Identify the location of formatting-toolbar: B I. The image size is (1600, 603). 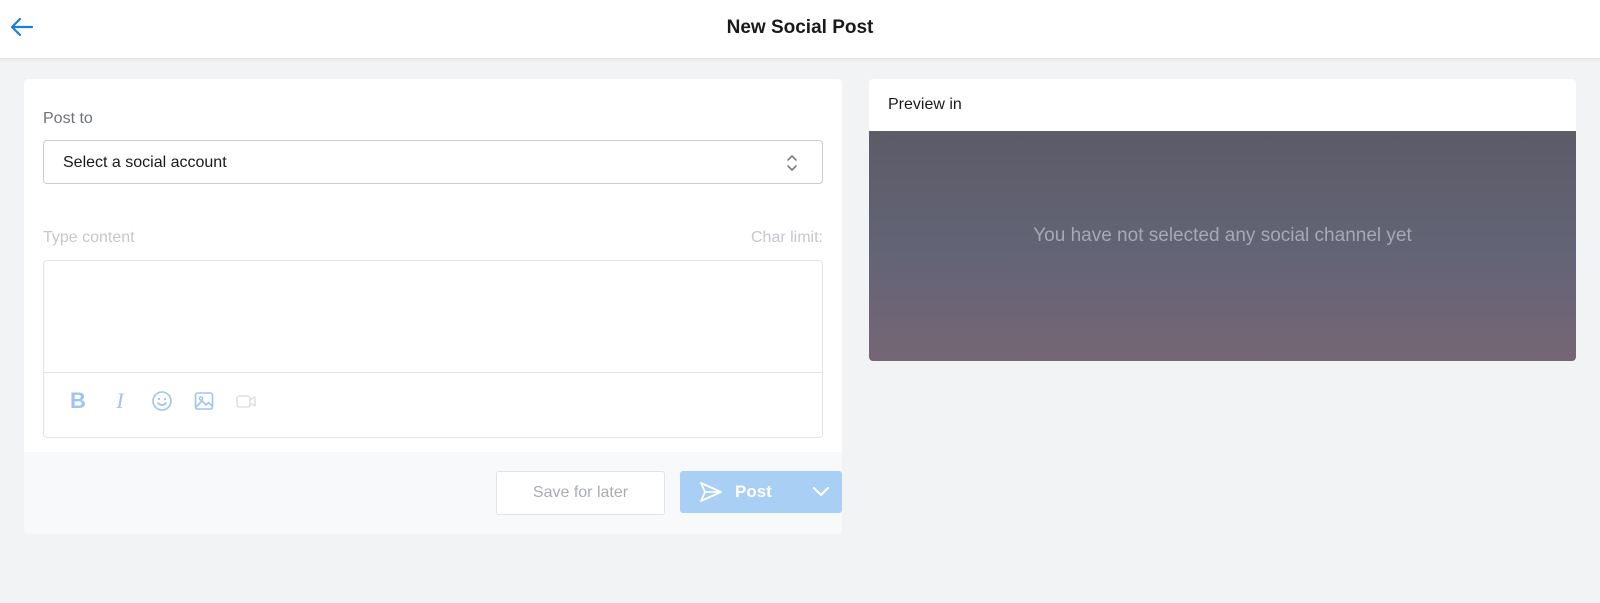
(162, 401).